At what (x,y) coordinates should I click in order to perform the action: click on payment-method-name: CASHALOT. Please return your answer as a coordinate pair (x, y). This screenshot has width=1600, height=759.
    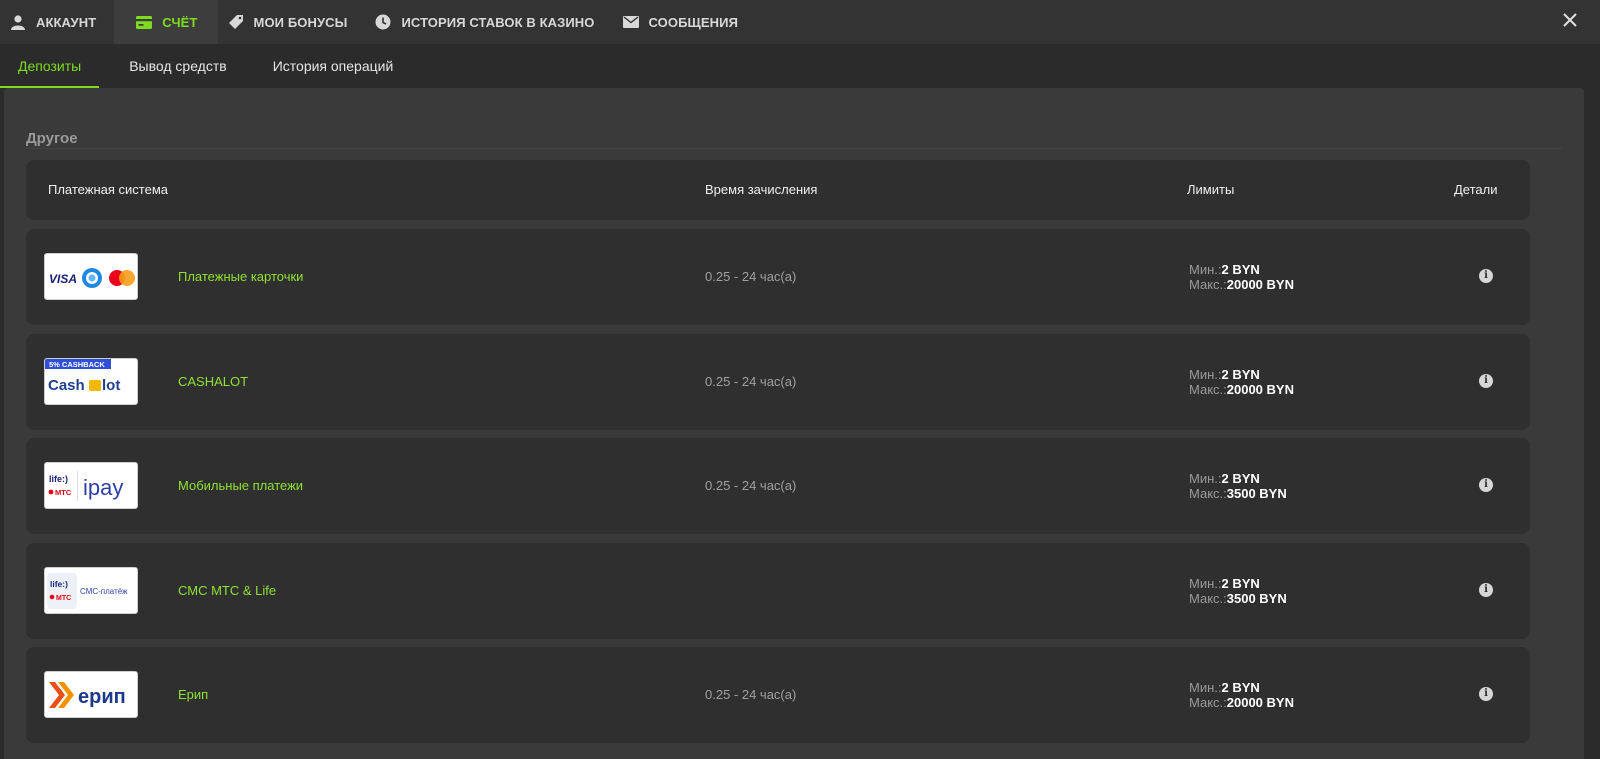
    Looking at the image, I should click on (213, 381).